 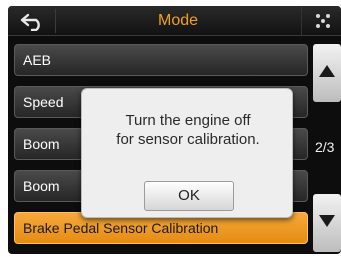 I want to click on menu-button, so click(x=321, y=21).